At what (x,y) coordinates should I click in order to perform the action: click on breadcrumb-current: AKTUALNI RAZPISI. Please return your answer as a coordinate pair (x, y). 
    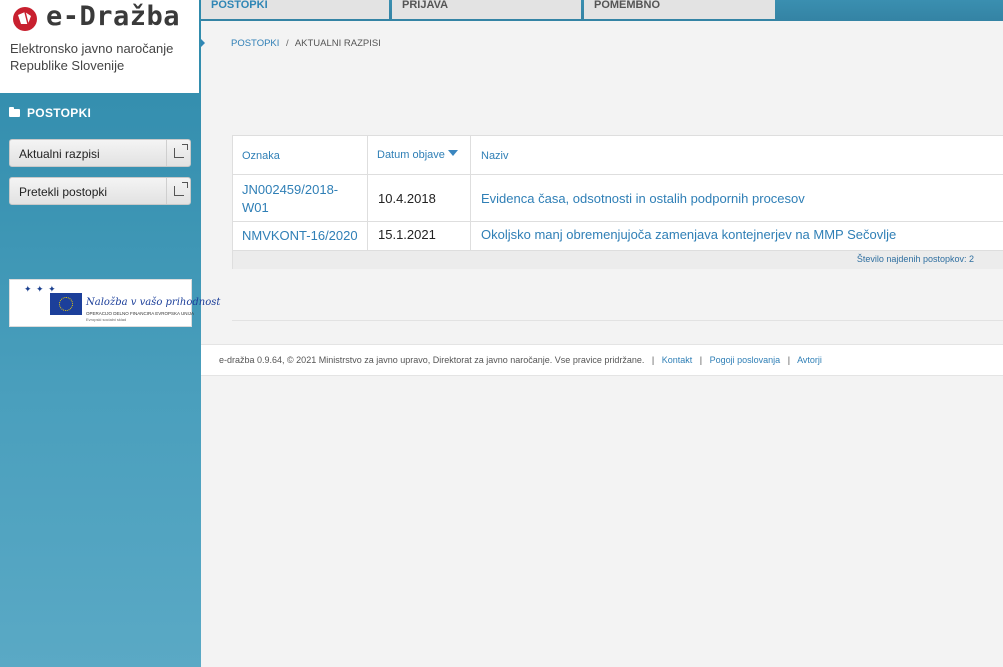
    Looking at the image, I should click on (337, 43).